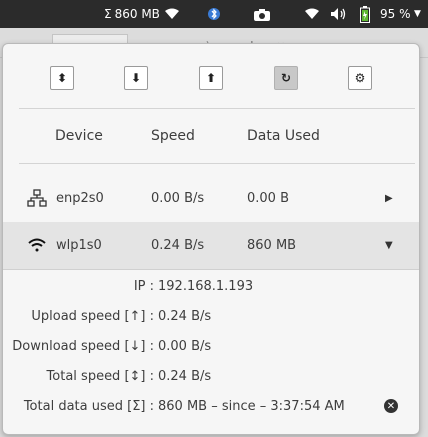 Image resolution: width=428 pixels, height=437 pixels. What do you see at coordinates (79, 136) in the screenshot?
I see `column-header-device: Device` at bounding box center [79, 136].